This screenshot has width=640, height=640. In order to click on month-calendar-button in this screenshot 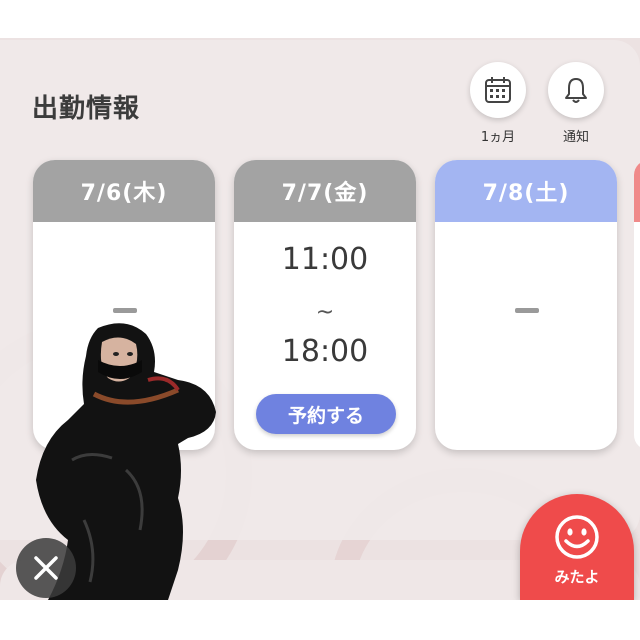, I will do `click(498, 90)`.